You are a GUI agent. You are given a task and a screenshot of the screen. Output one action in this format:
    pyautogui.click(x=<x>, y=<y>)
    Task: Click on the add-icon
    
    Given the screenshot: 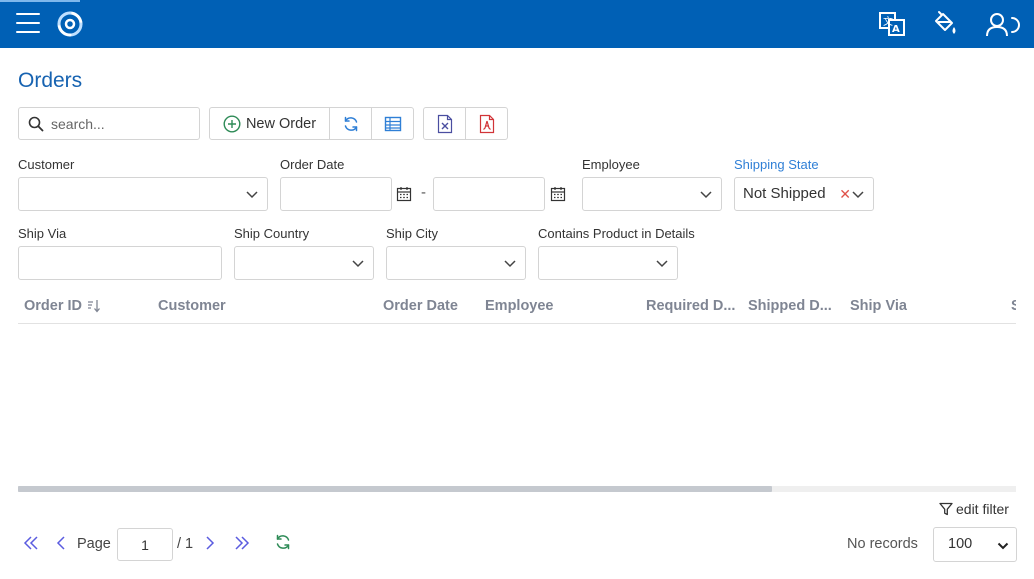 What is the action you would take?
    pyautogui.click(x=232, y=123)
    